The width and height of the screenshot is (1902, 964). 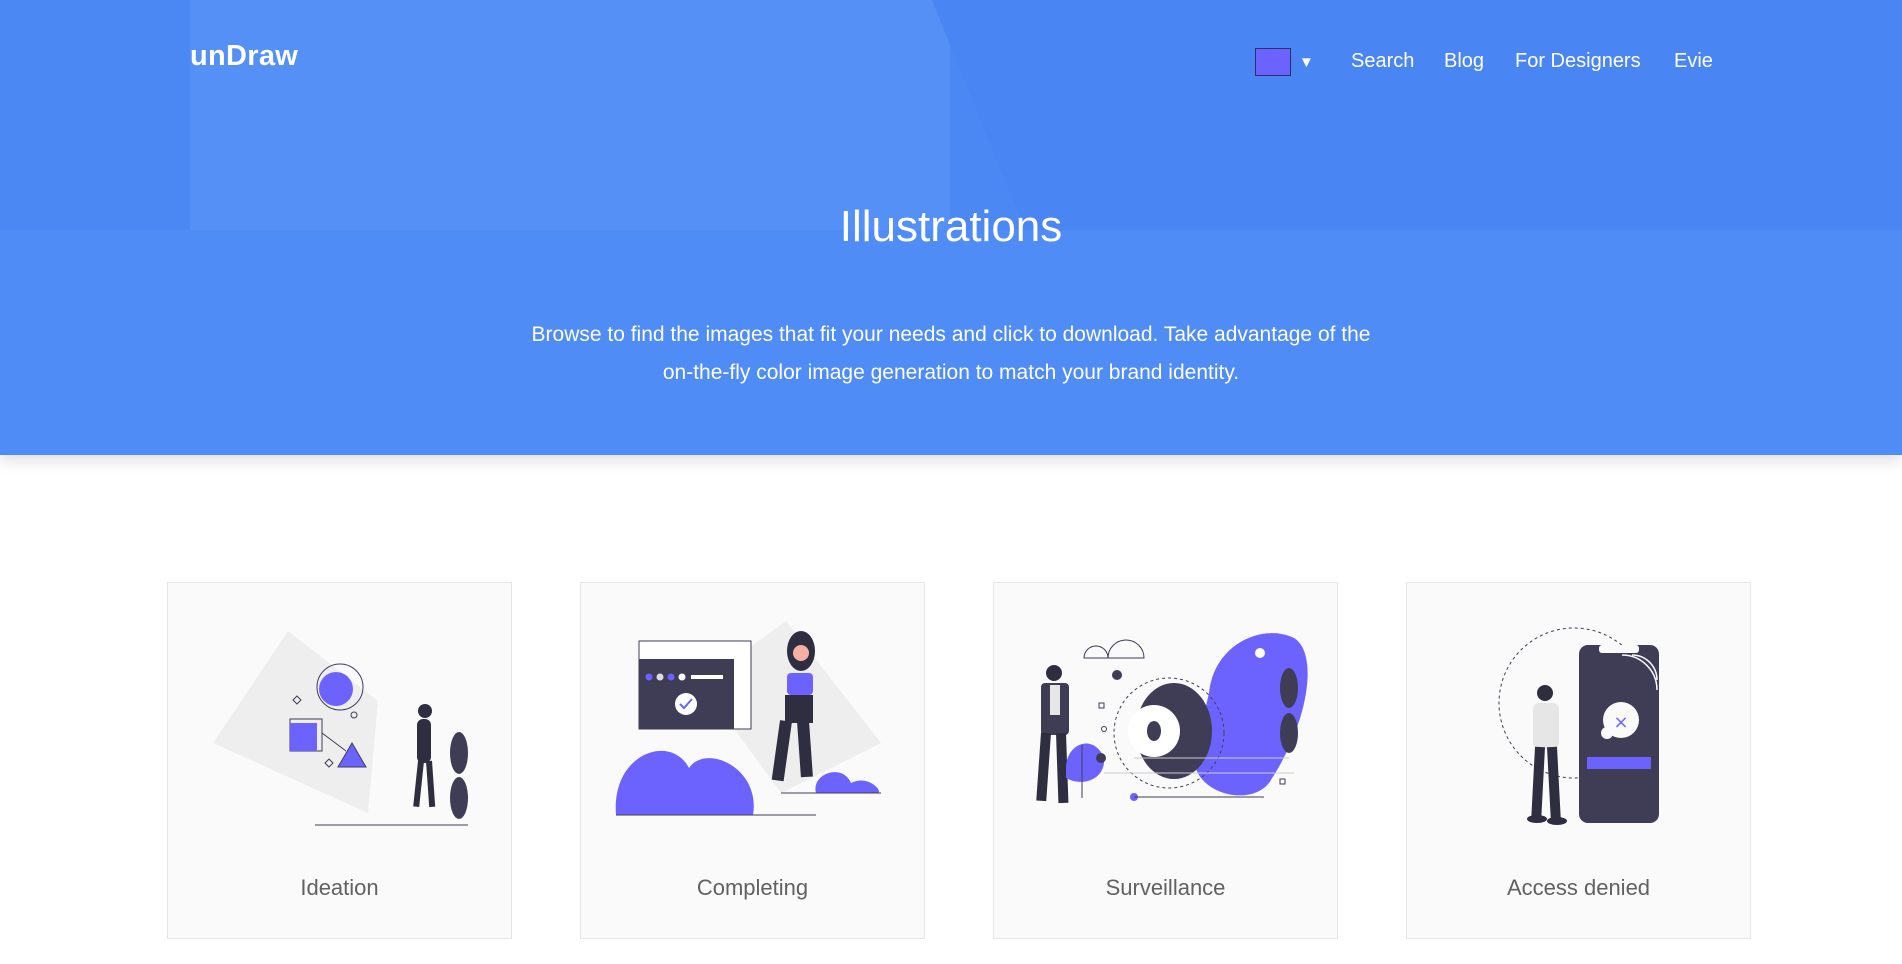 I want to click on ideation-illustration, so click(x=340, y=728).